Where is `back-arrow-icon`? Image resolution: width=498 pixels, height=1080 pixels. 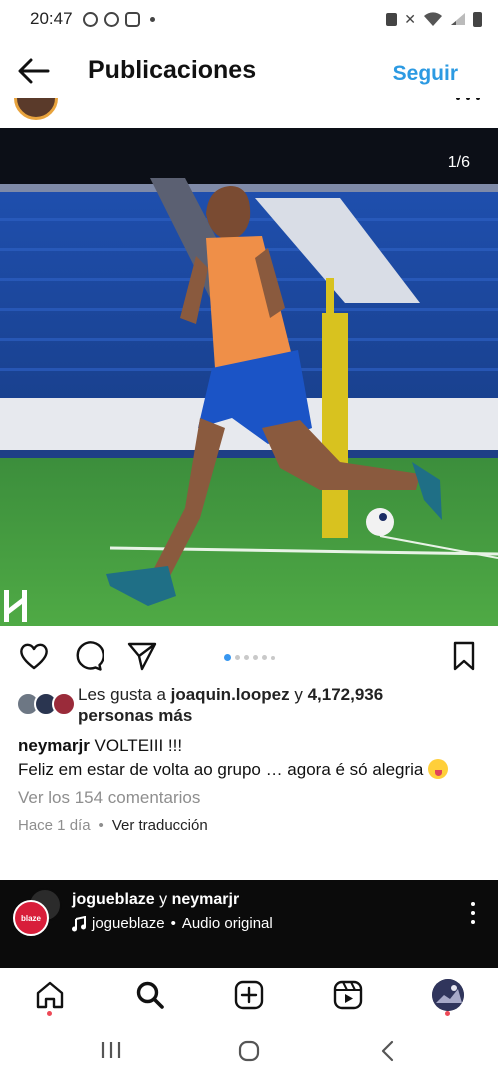
back-arrow-icon is located at coordinates (34, 71).